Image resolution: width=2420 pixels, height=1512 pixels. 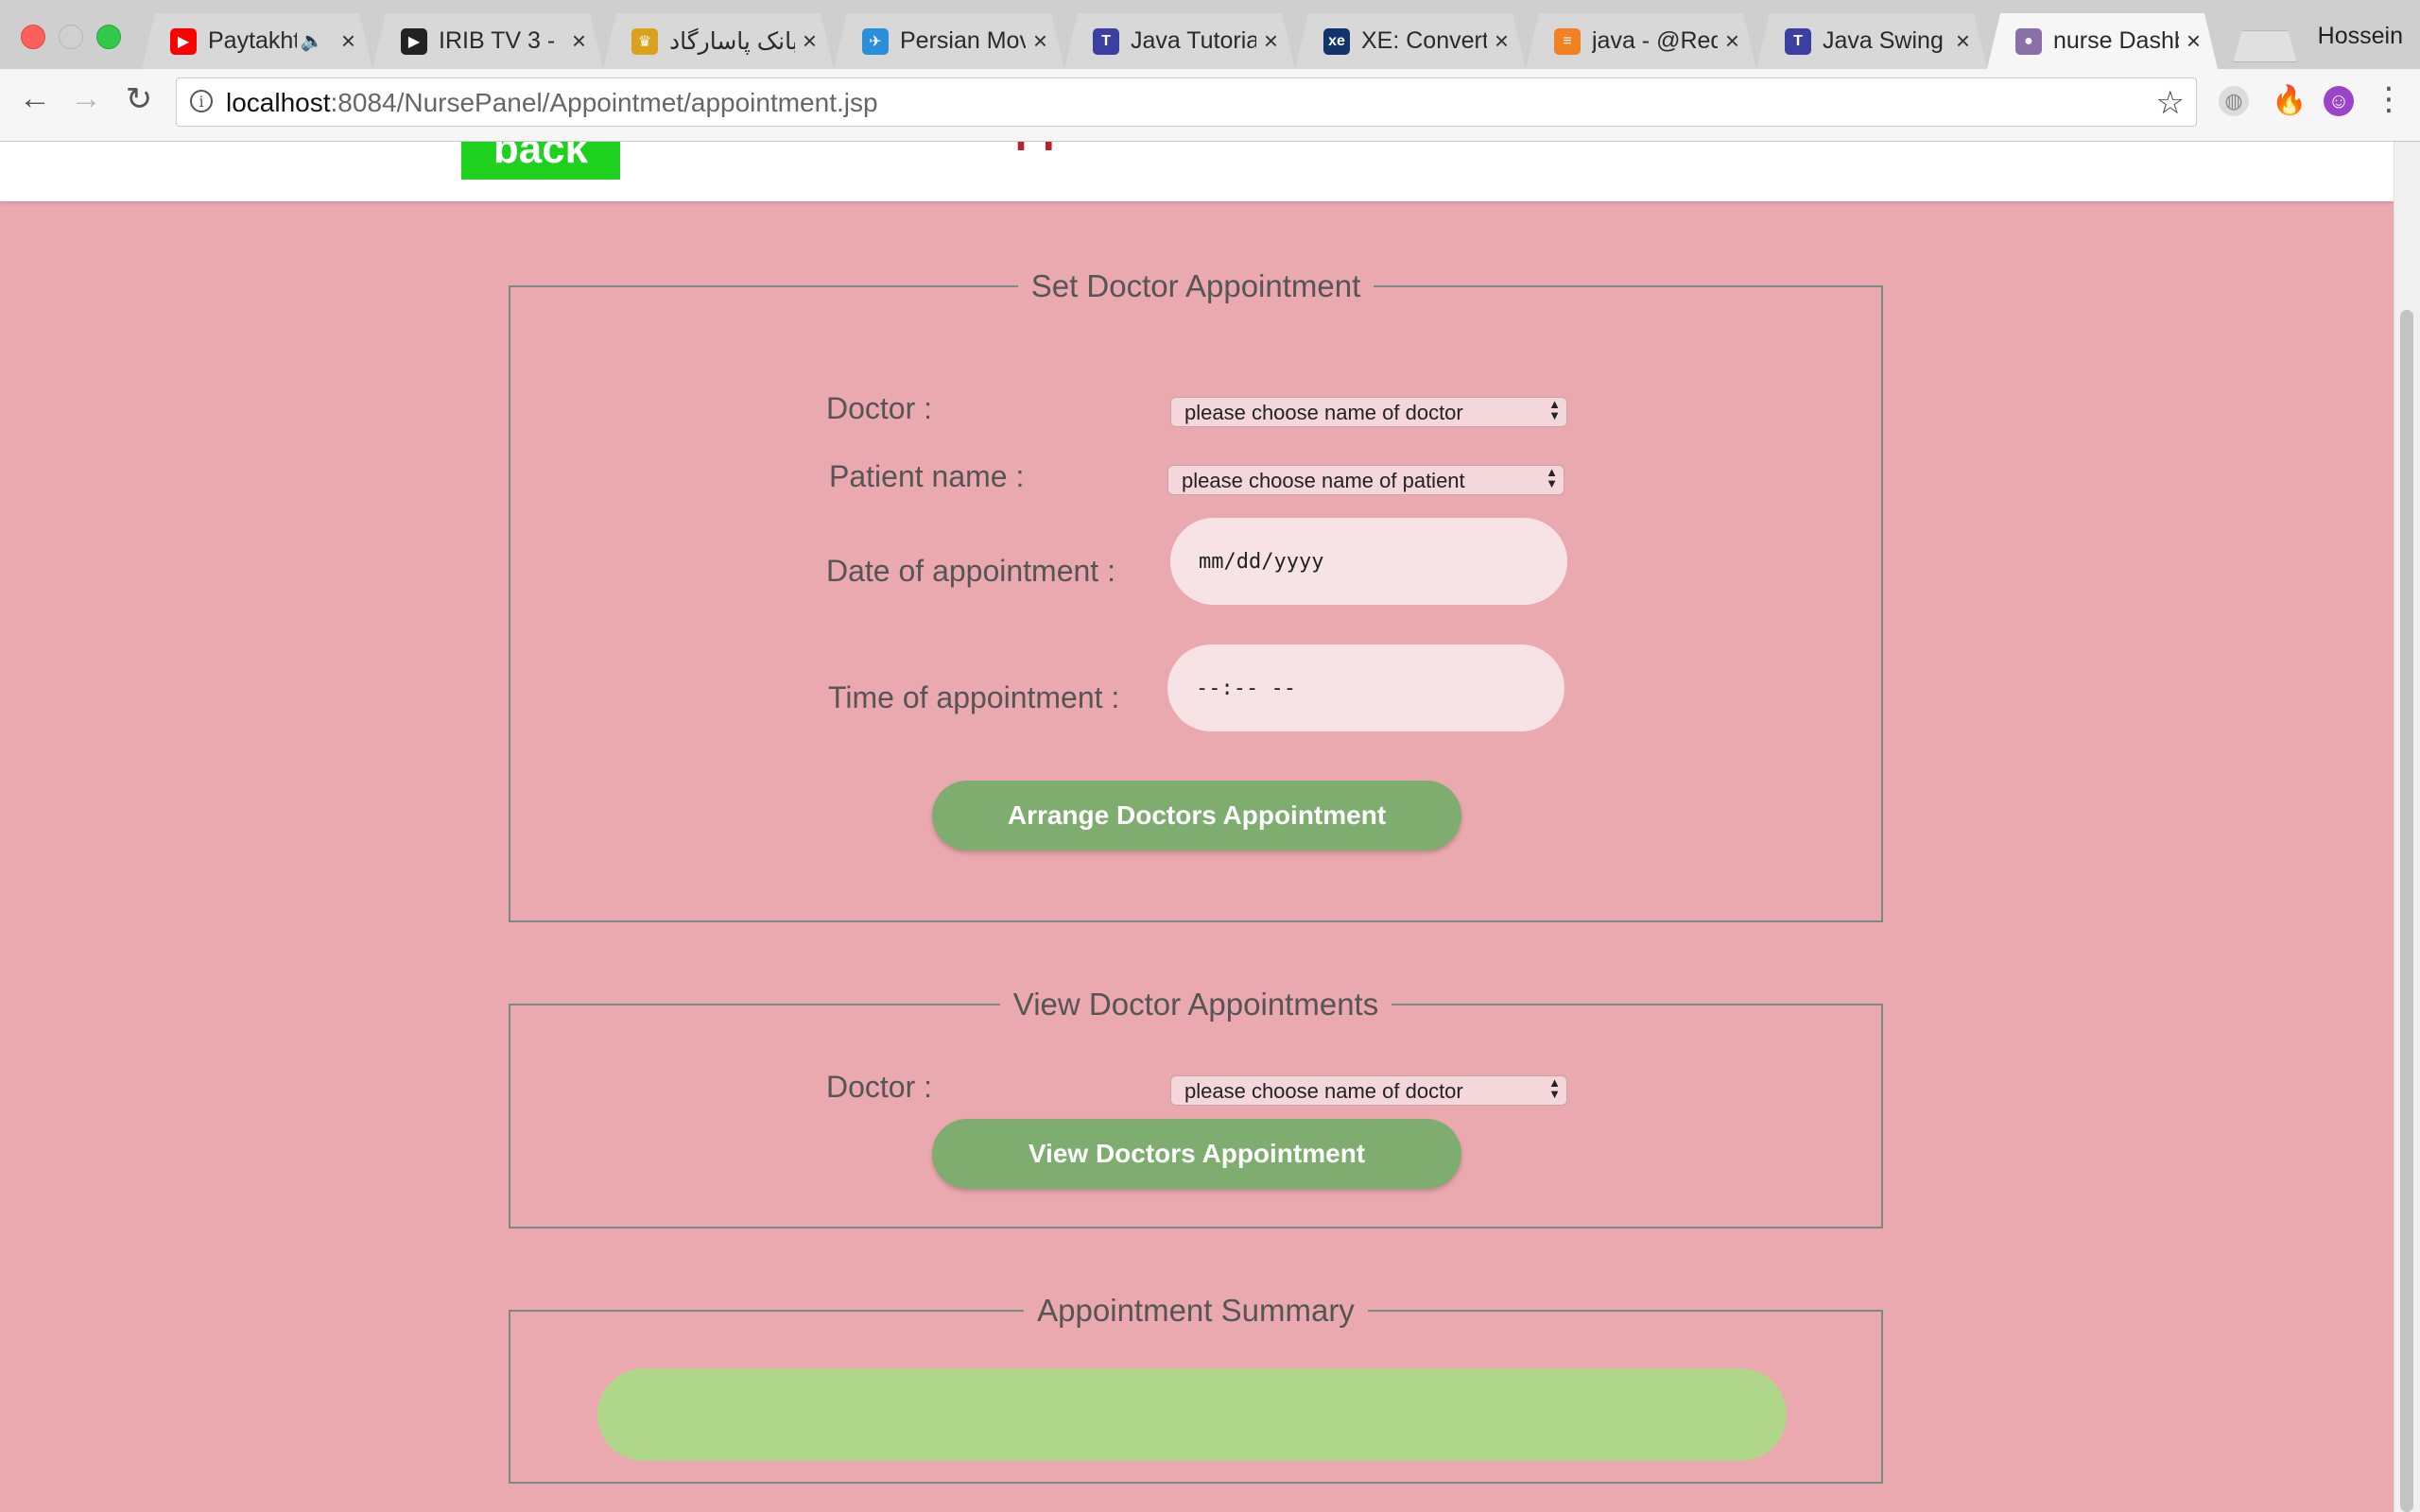 What do you see at coordinates (278, 102) in the screenshot?
I see `url-host: localhost` at bounding box center [278, 102].